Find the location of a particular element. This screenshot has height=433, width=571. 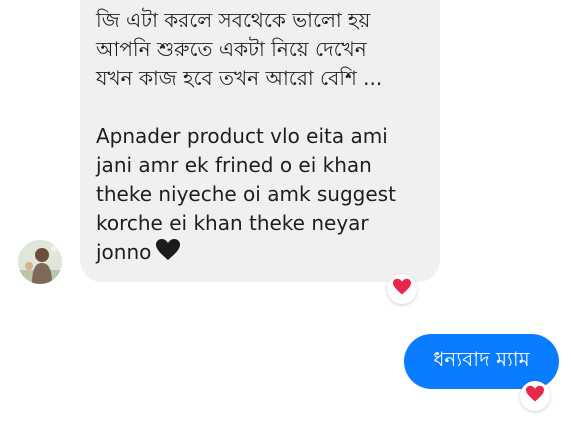

message-line: theke niyeche oi amk suggest is located at coordinates (246, 194).